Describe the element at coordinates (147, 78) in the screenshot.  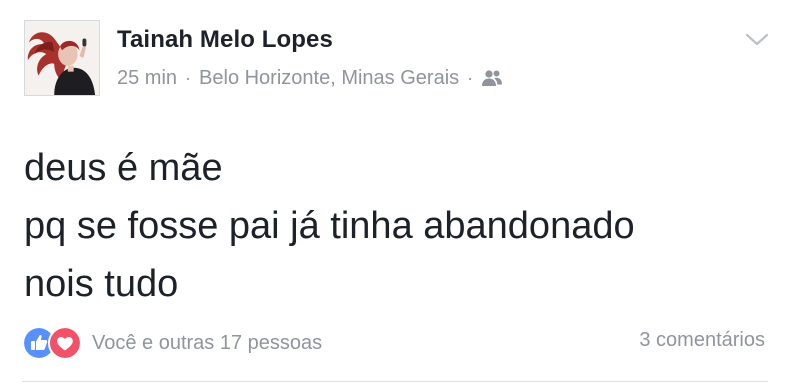
I see `post-timestamp: 25 min` at that location.